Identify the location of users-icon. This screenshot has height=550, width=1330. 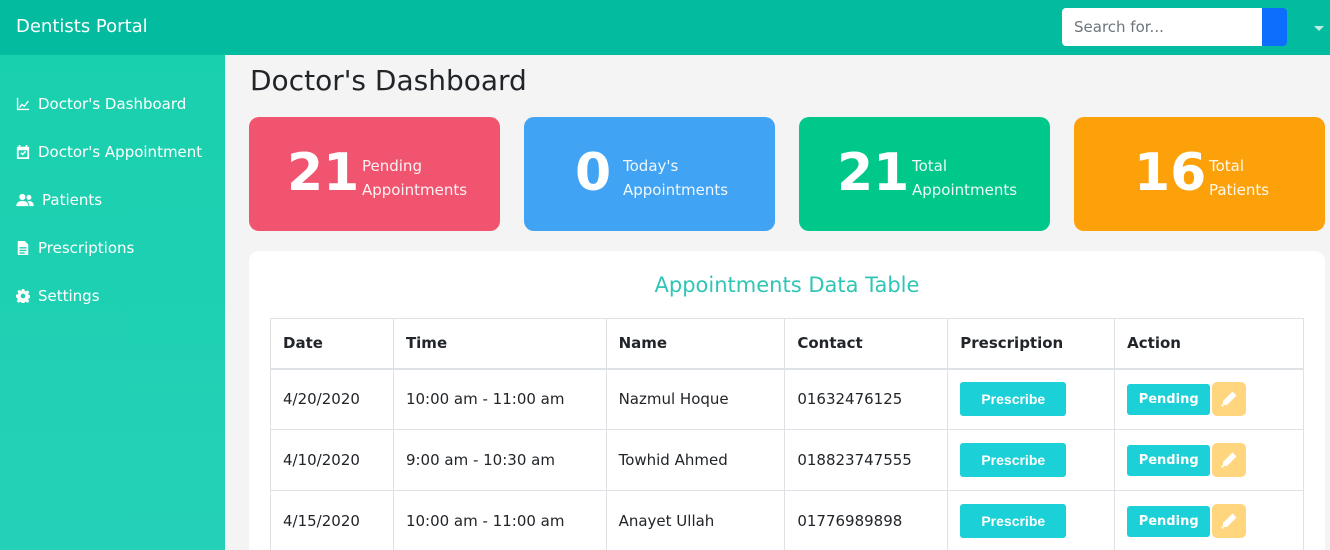
(25, 200).